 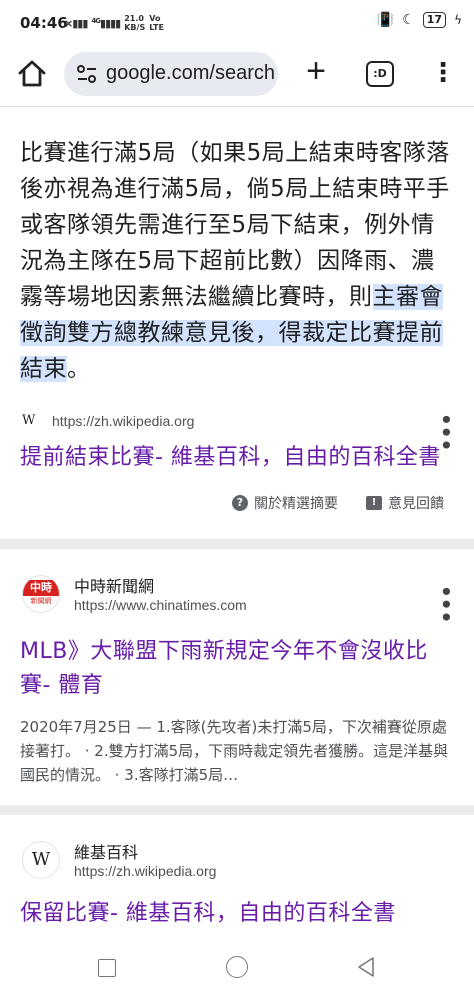 What do you see at coordinates (106, 23) in the screenshot?
I see `signal-4g-icon: 4G▮▮▮▮` at bounding box center [106, 23].